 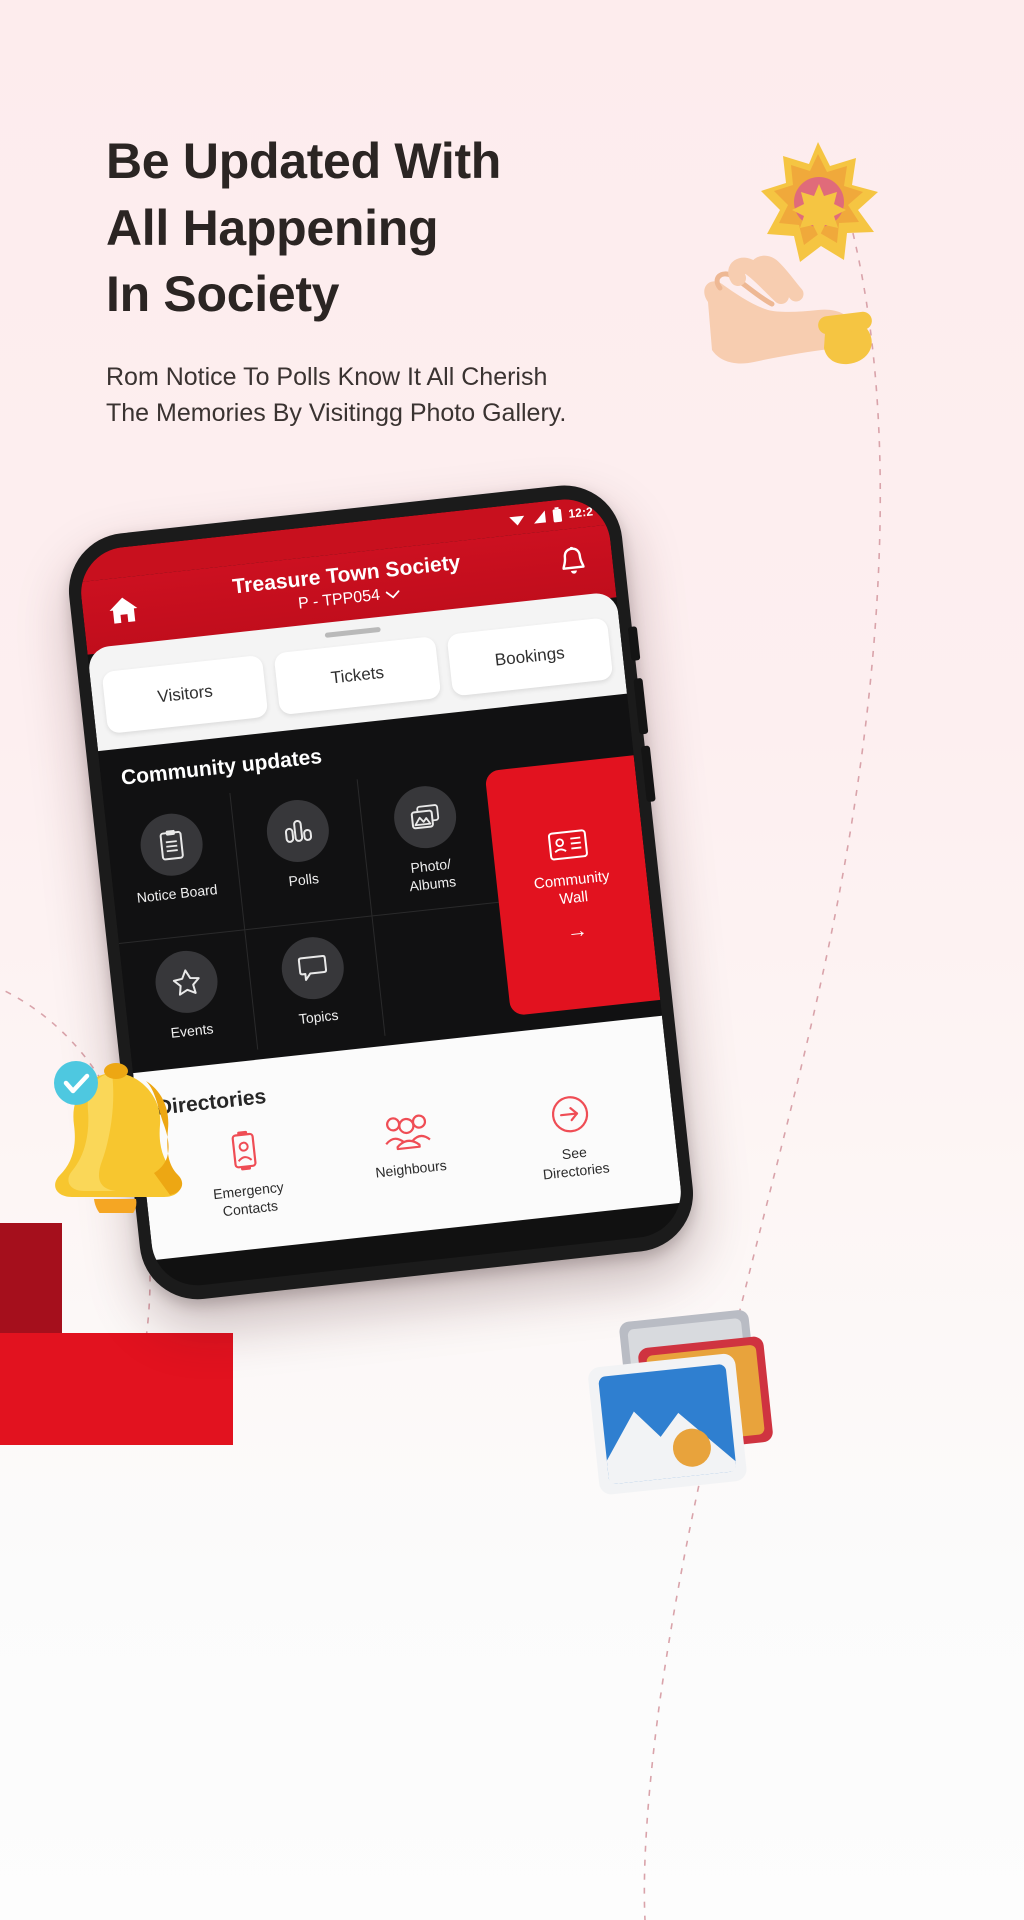 I want to click on community-item-label: Polls, so click(x=303, y=880).